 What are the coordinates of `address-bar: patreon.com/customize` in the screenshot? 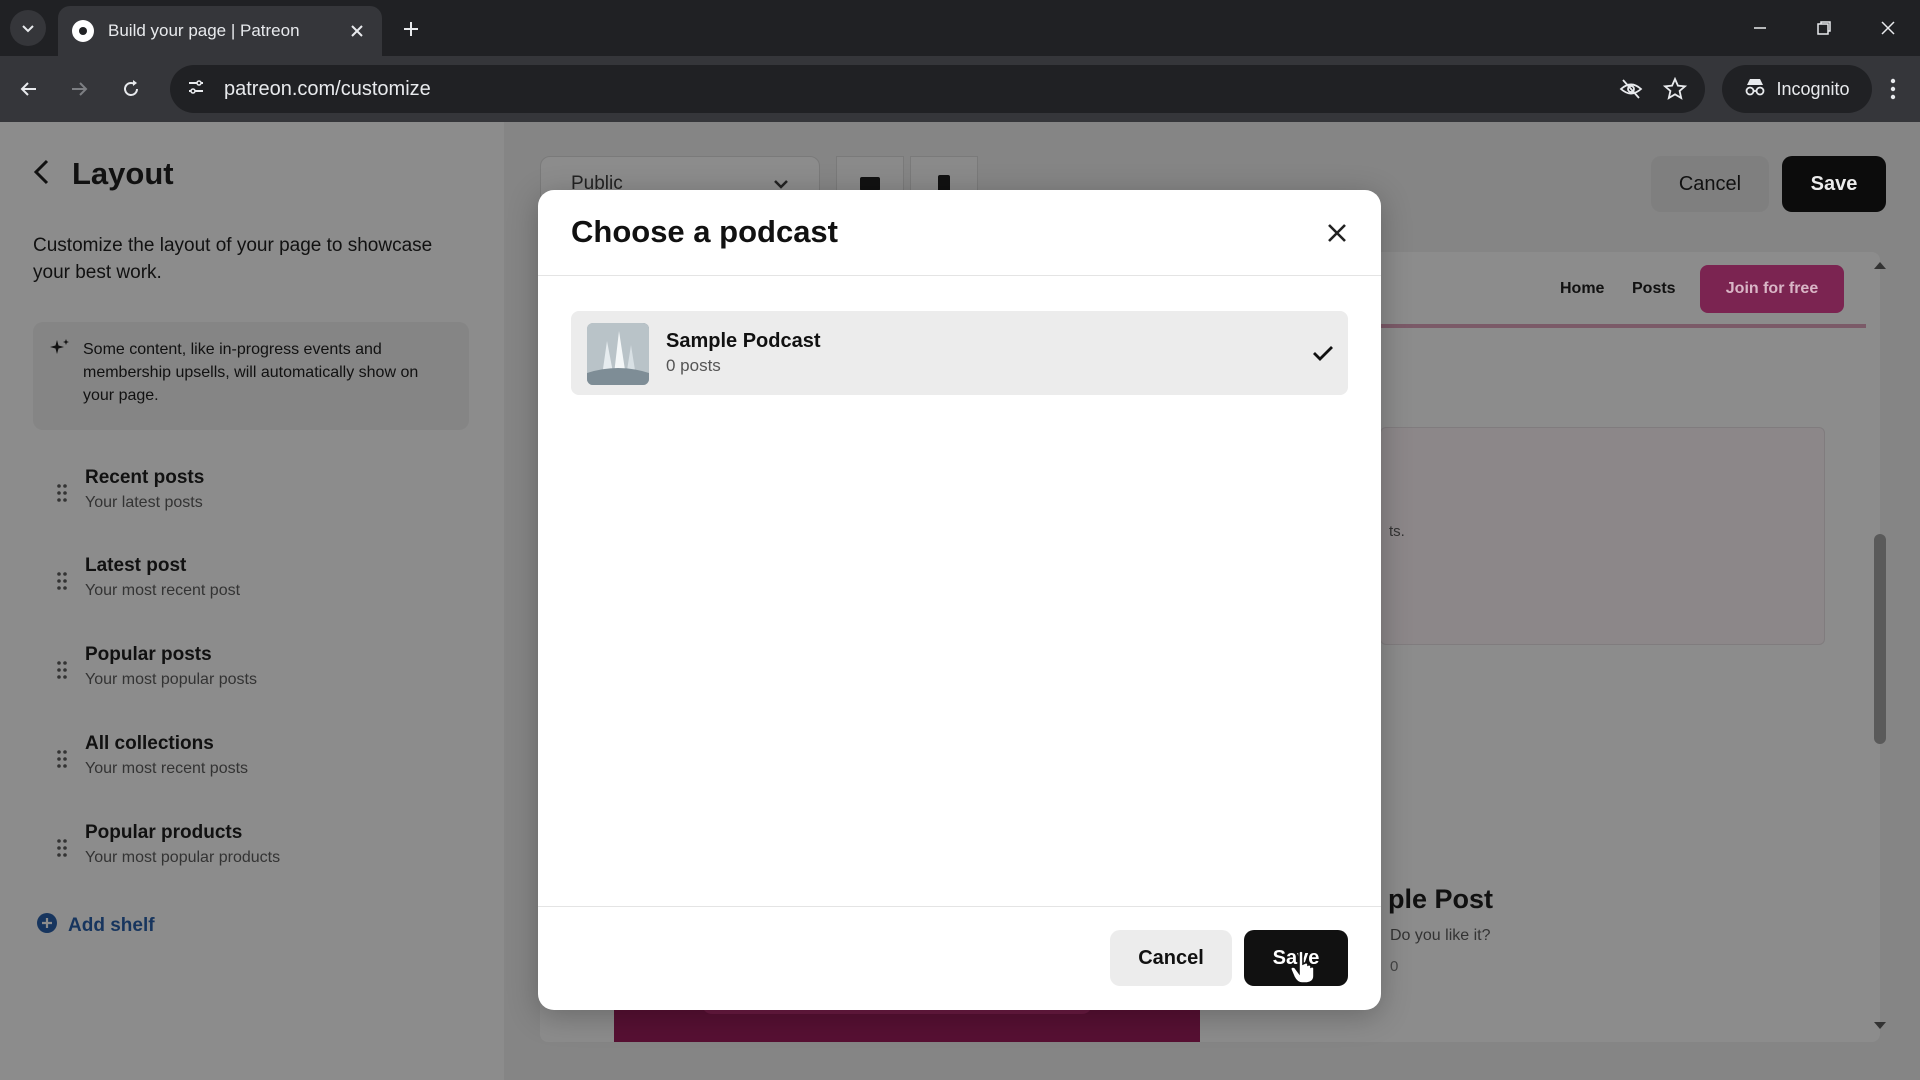 It's located at (937, 89).